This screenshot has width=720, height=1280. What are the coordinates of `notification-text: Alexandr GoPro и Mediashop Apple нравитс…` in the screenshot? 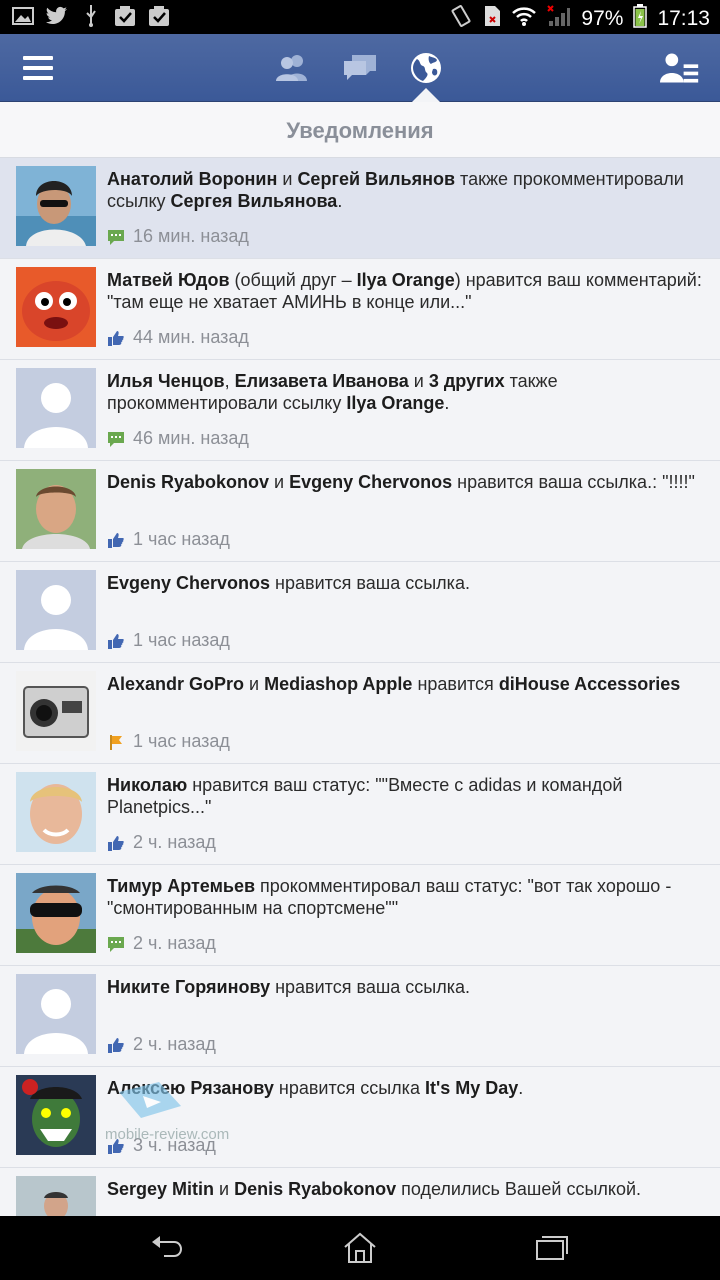 It's located at (394, 684).